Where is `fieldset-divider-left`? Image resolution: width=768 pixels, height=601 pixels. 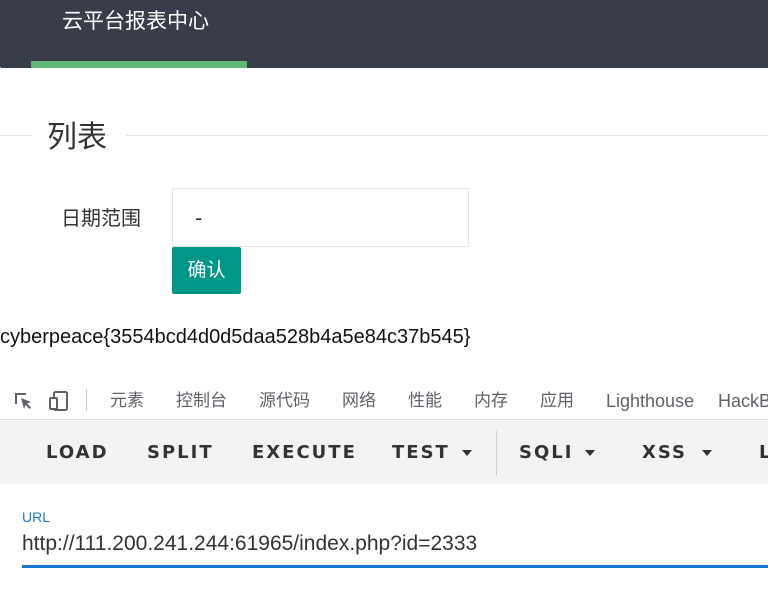
fieldset-divider-left is located at coordinates (16, 135).